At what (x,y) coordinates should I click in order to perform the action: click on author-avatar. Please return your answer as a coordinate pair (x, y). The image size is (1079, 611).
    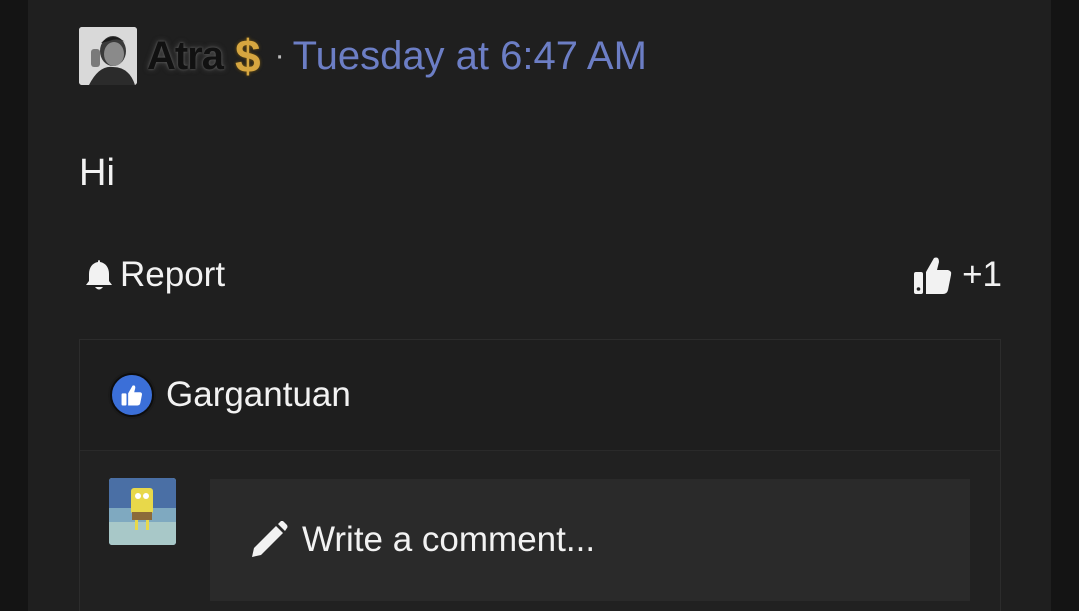
    Looking at the image, I should click on (108, 56).